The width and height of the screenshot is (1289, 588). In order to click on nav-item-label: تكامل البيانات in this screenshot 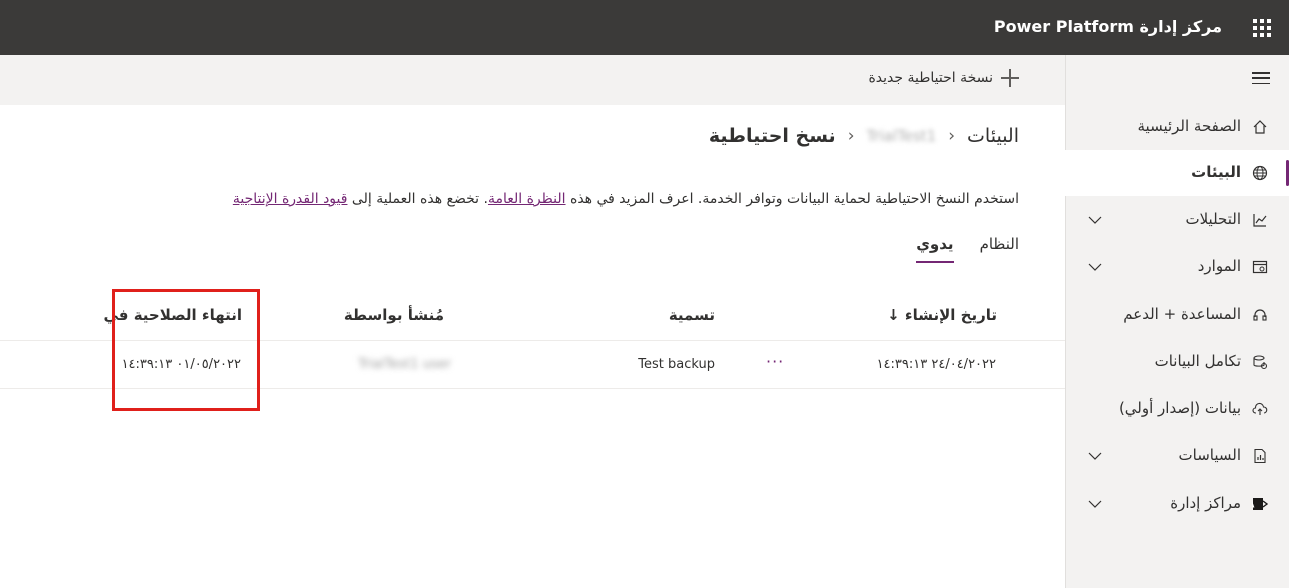, I will do `click(1197, 361)`.